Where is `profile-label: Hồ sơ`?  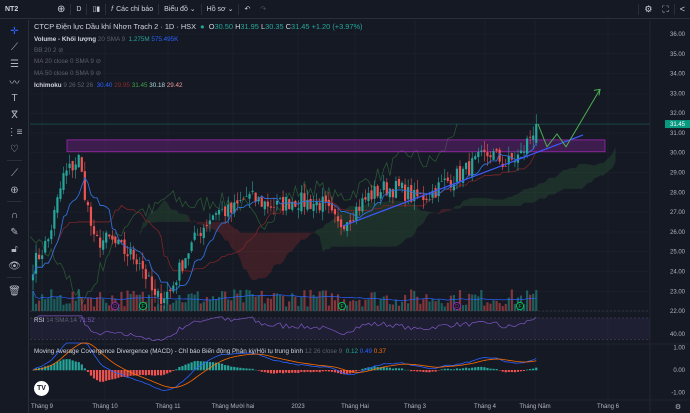 profile-label: Hồ sơ is located at coordinates (216, 9).